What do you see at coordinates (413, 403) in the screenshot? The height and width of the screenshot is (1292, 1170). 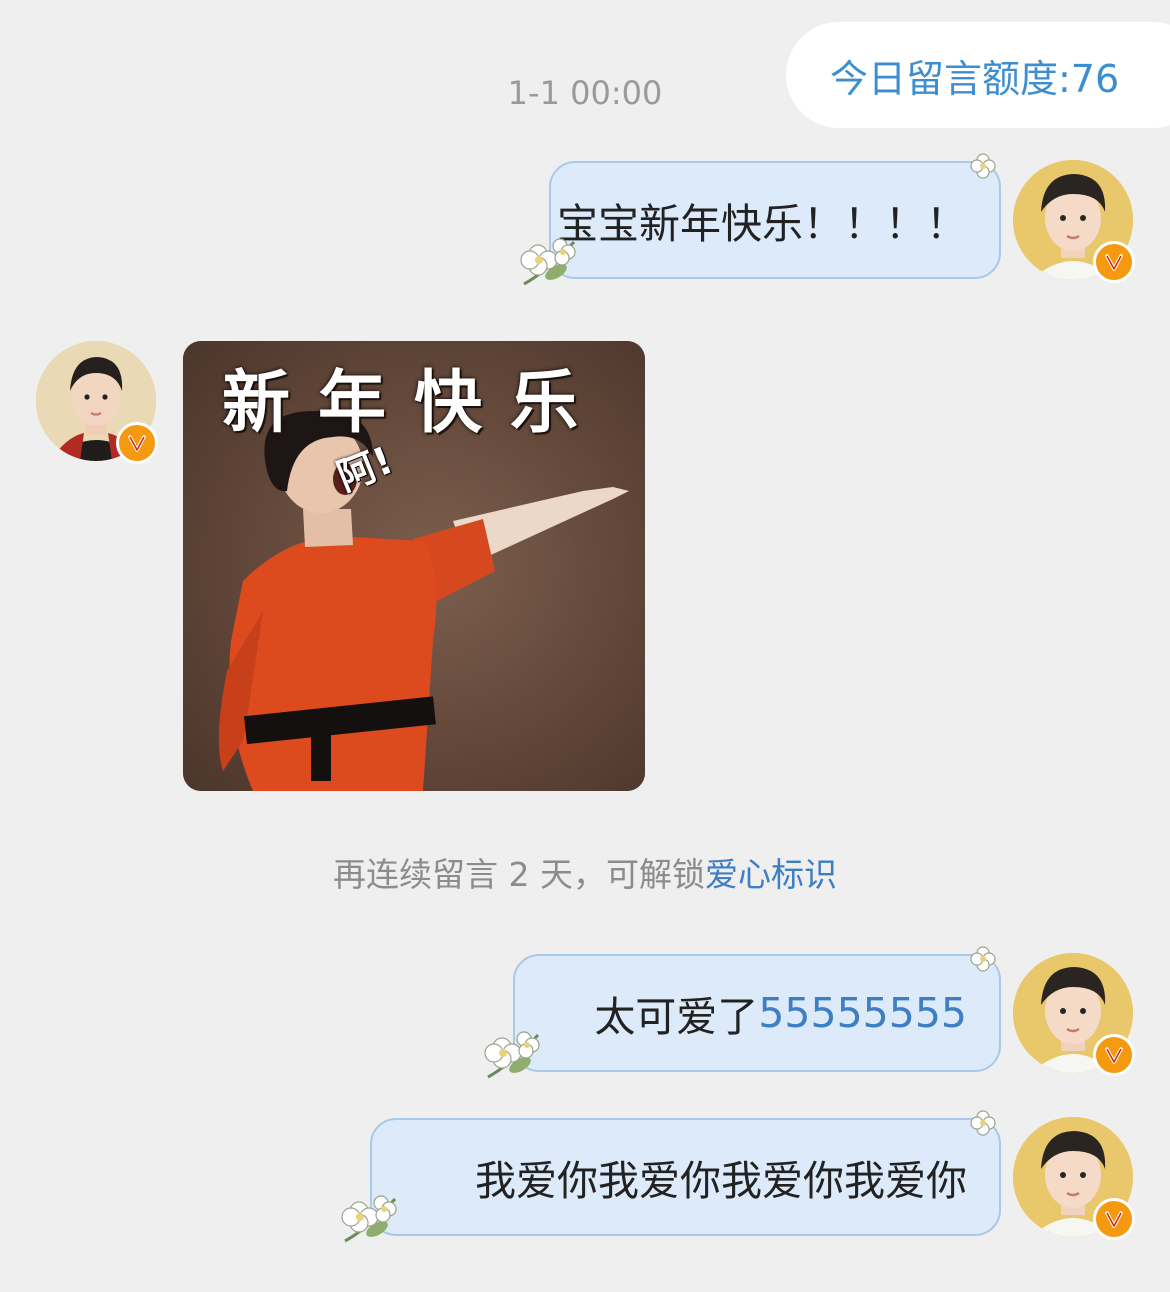 I see `sticker-caption: 新年快乐` at bounding box center [413, 403].